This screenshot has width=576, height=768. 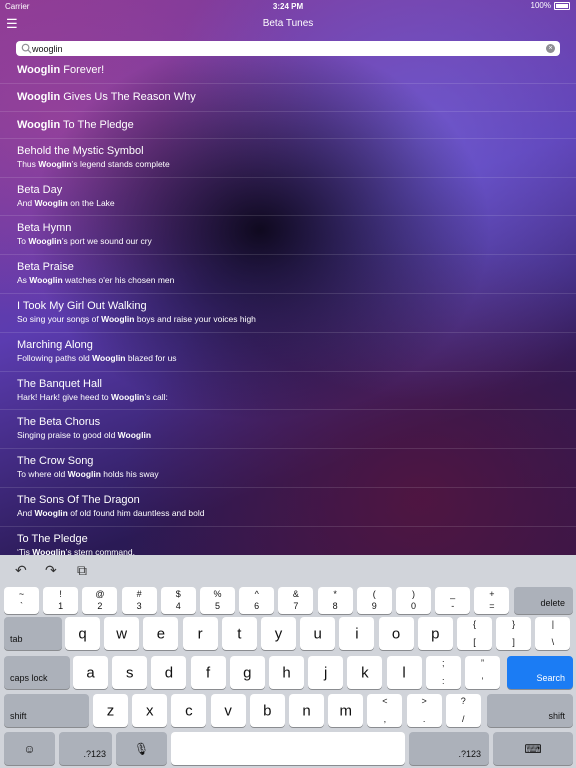 What do you see at coordinates (100, 600) in the screenshot?
I see `key-2: @2` at bounding box center [100, 600].